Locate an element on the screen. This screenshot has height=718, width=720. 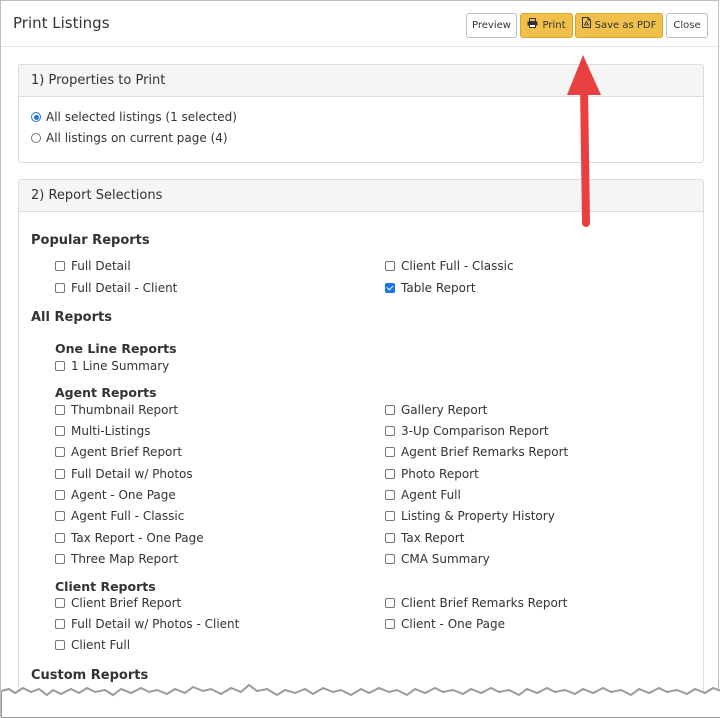
report-checkbox: Listing & Property History is located at coordinates (470, 516).